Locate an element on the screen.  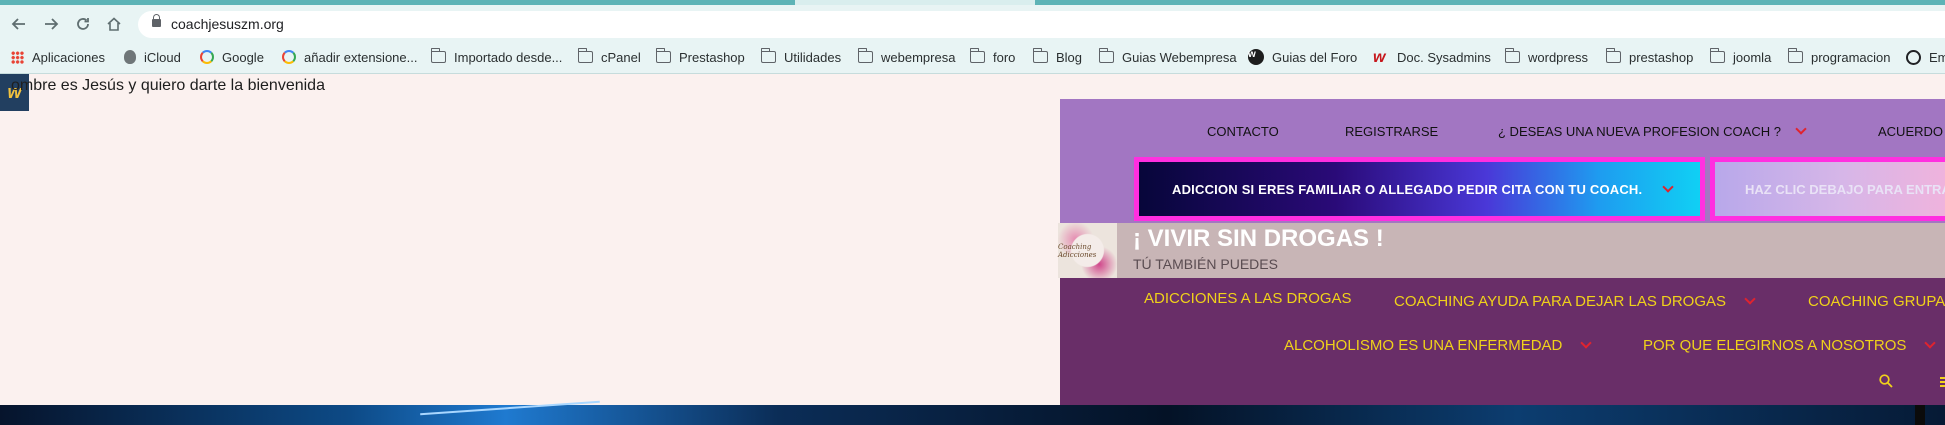
reload-button is located at coordinates (83, 24).